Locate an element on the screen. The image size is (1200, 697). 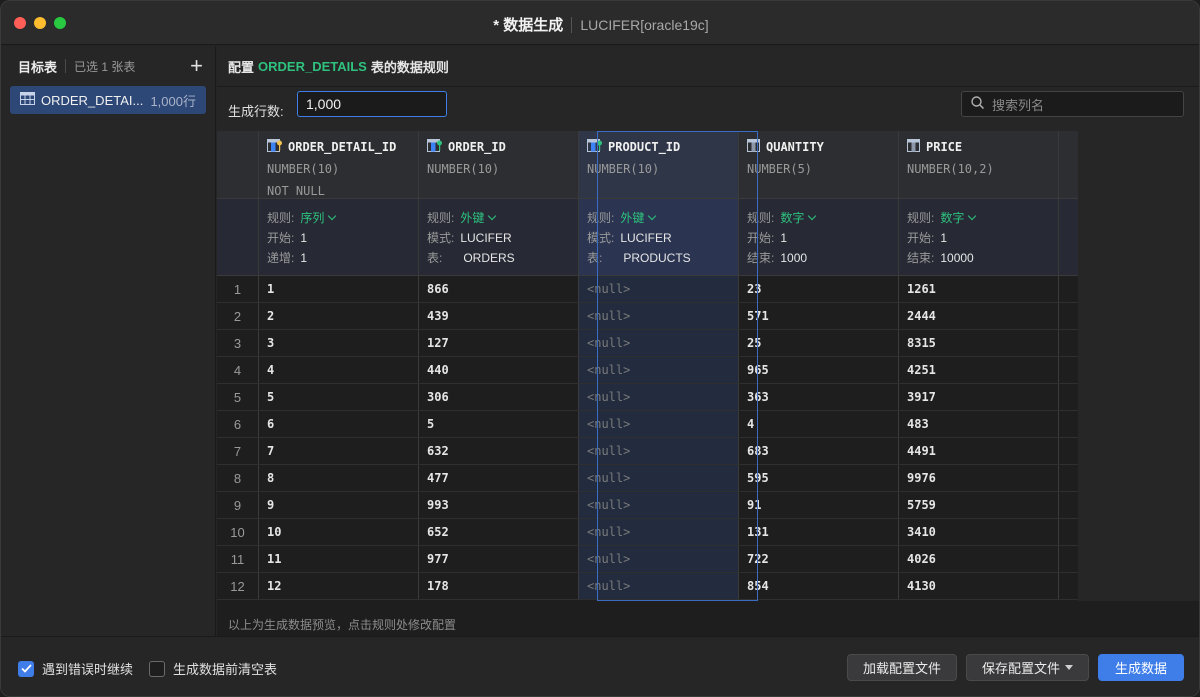
column-name: ORDER_DETAIL_ID is located at coordinates (342, 147).